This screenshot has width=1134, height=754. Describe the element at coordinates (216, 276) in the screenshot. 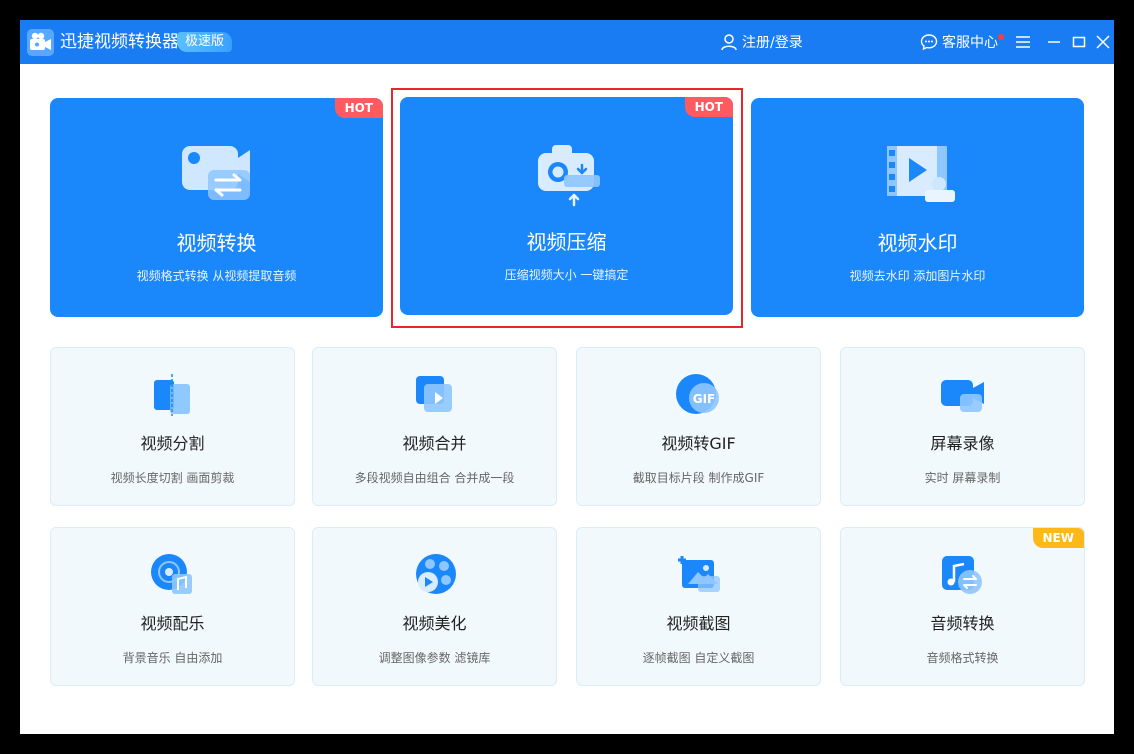

I see `card-description: 视频格式转换 从视频提取音频` at that location.